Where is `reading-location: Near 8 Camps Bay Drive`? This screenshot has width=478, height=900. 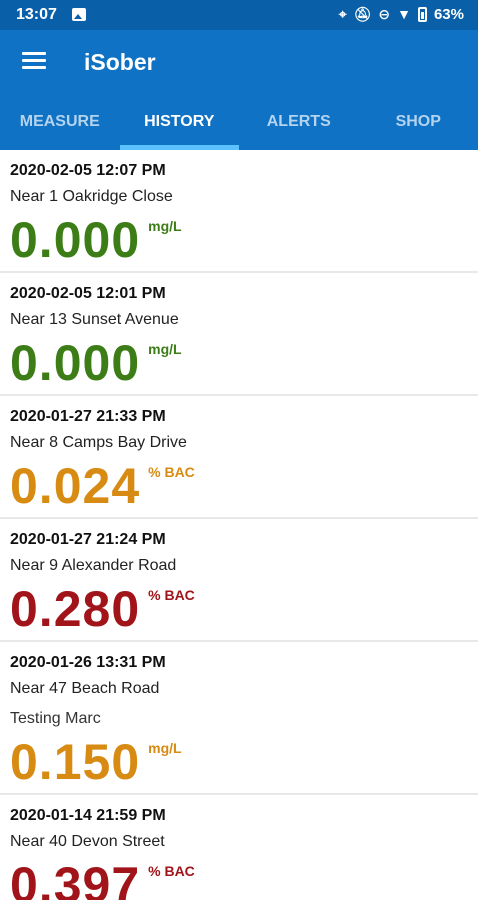
reading-location: Near 8 Camps Bay Drive is located at coordinates (98, 442).